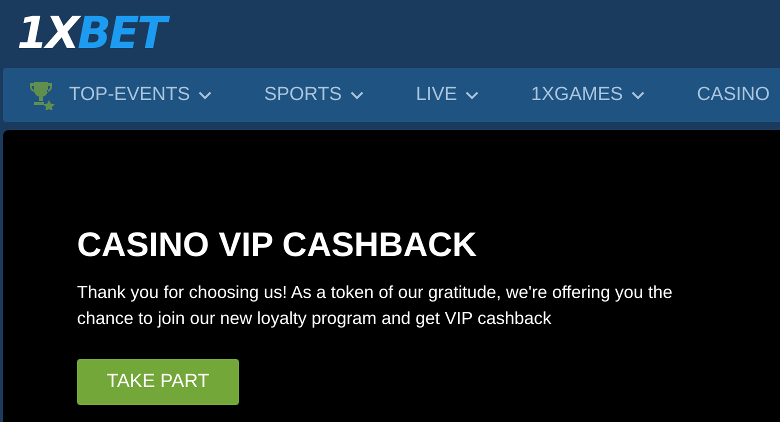  What do you see at coordinates (119, 95) in the screenshot?
I see `nav-item: TOP-EVENTS` at bounding box center [119, 95].